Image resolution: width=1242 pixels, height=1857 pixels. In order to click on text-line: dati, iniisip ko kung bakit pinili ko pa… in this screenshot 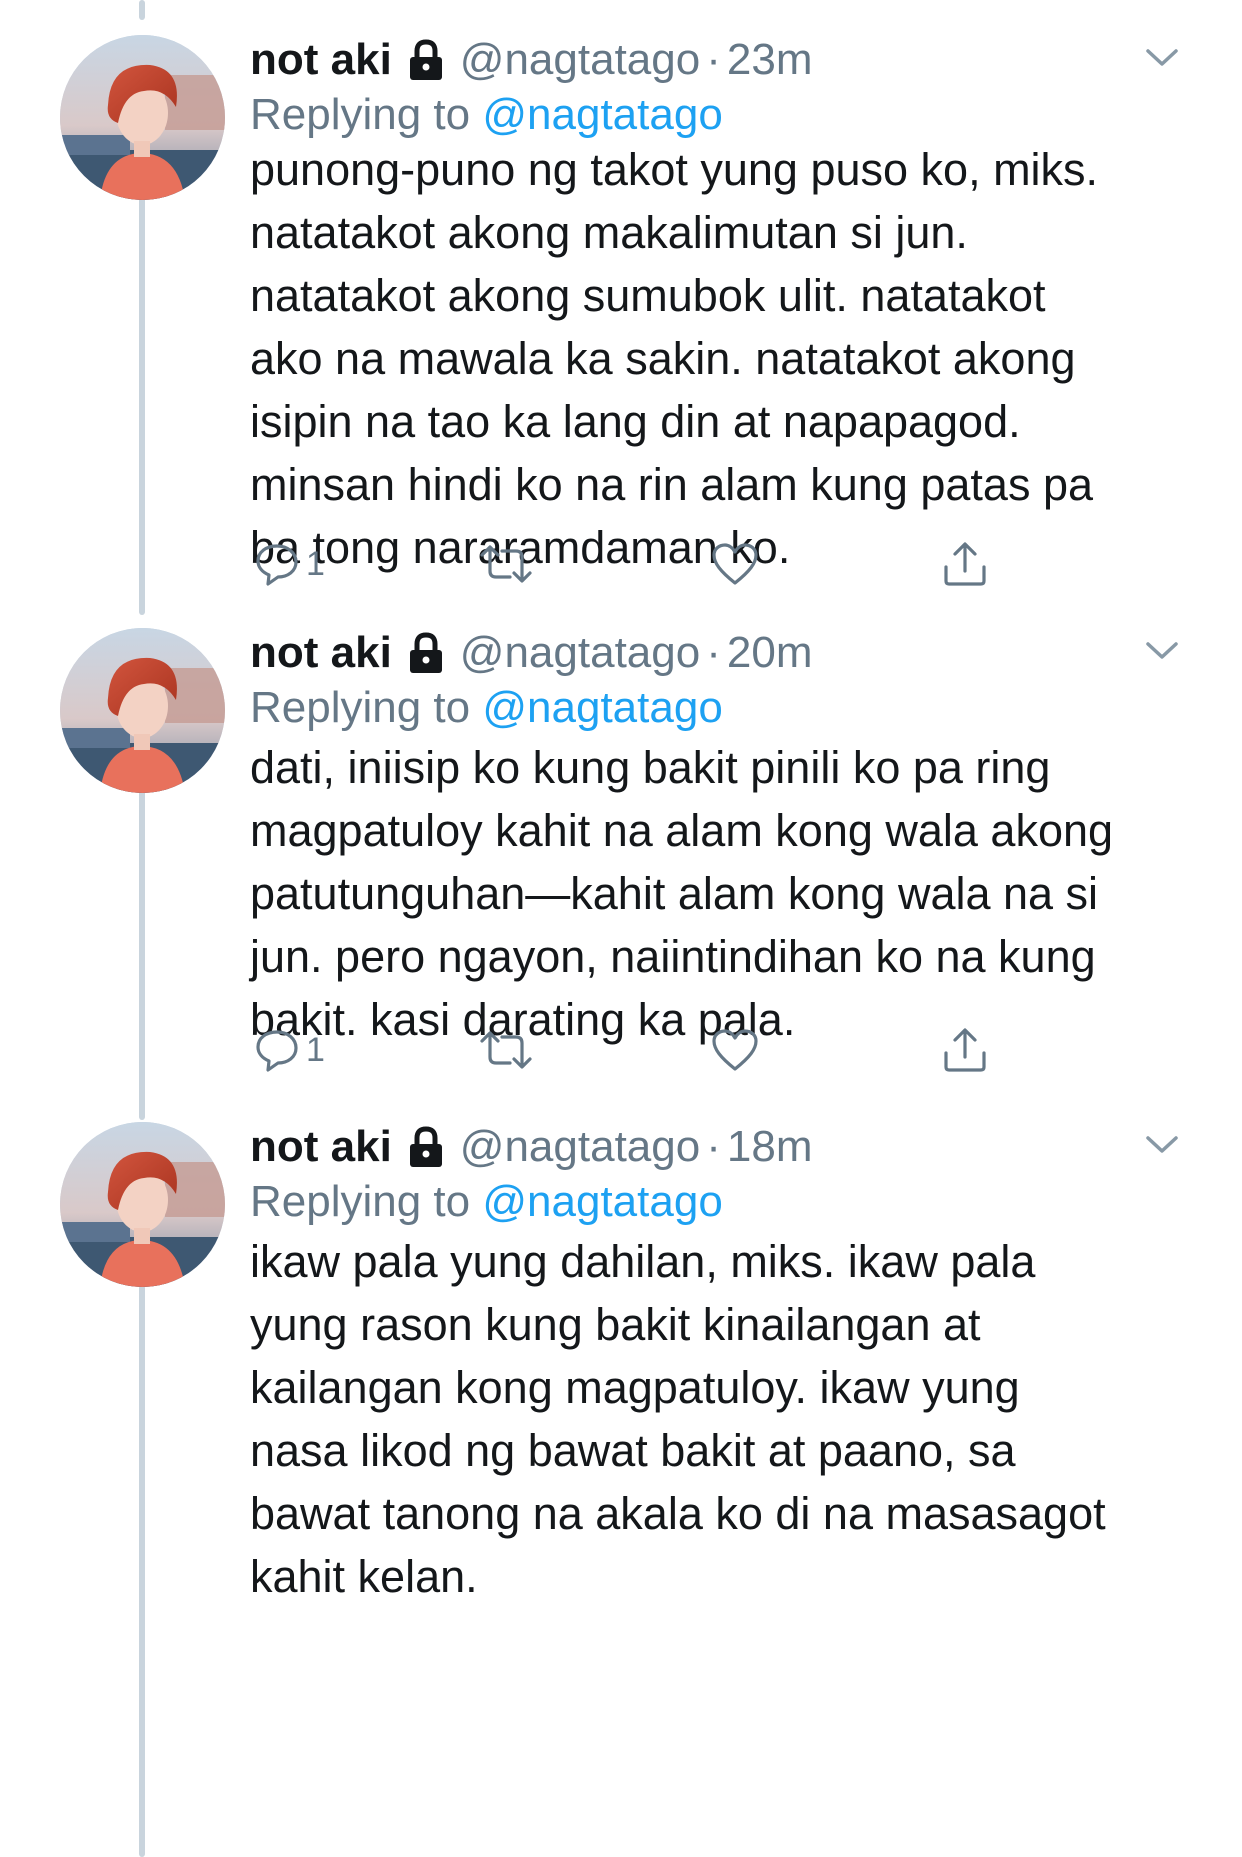, I will do `click(650, 767)`.